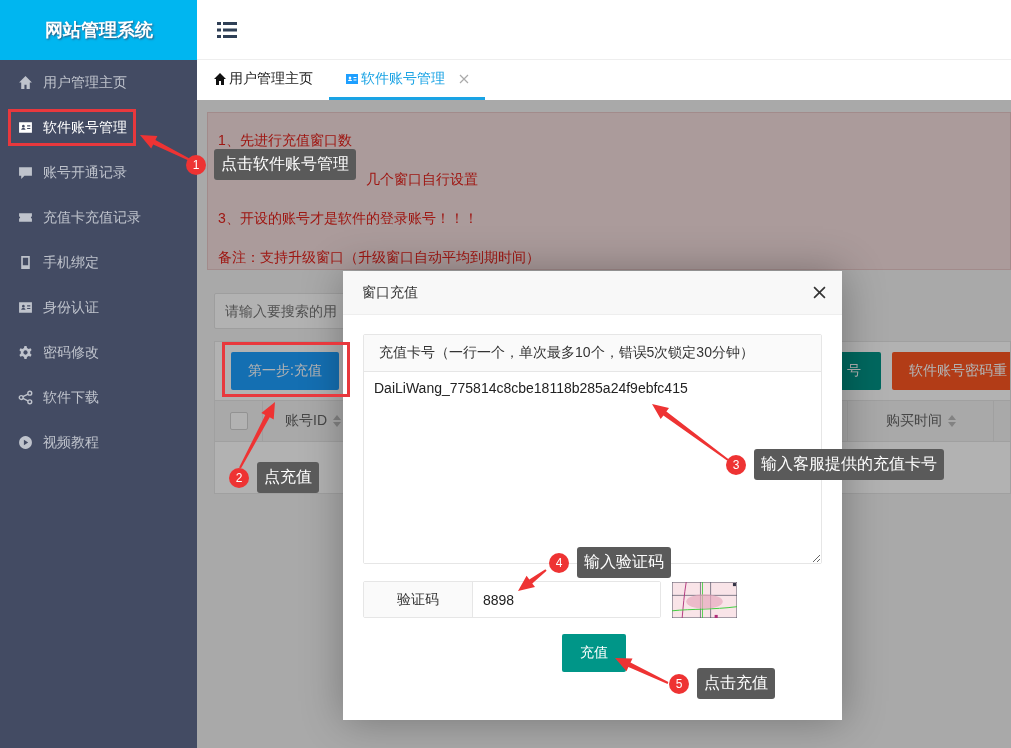  Describe the element at coordinates (25, 217) in the screenshot. I see `ticket-icon` at that location.